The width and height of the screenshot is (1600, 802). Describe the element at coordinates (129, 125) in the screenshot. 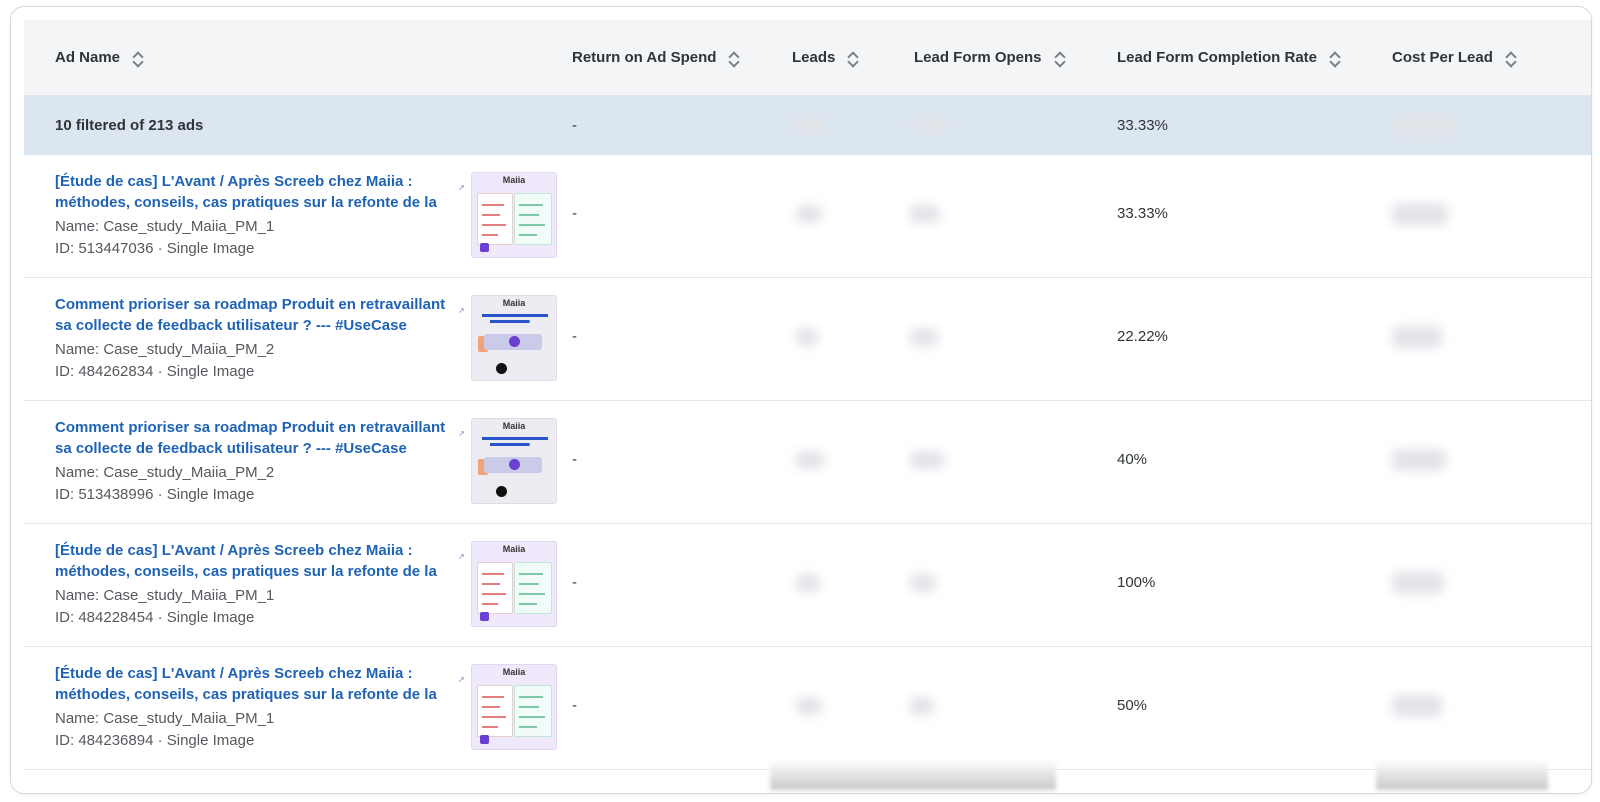

I see `filtered-count: 10 filtered of 213 ads` at that location.